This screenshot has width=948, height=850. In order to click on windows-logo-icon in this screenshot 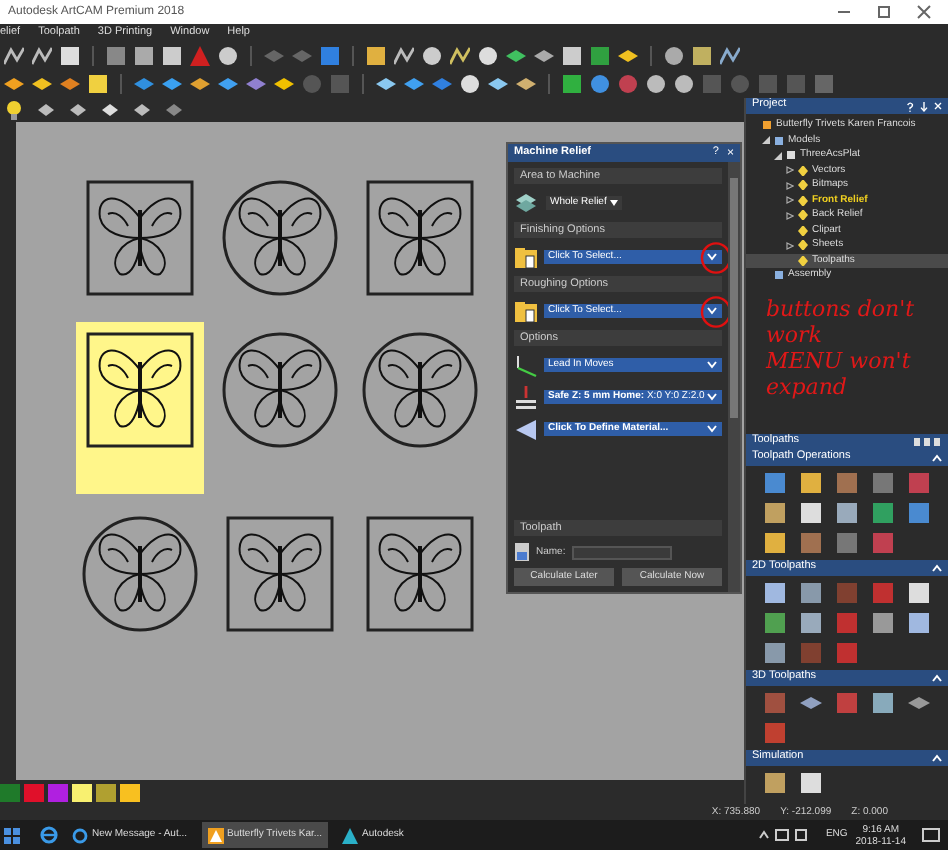, I will do `click(12, 835)`.